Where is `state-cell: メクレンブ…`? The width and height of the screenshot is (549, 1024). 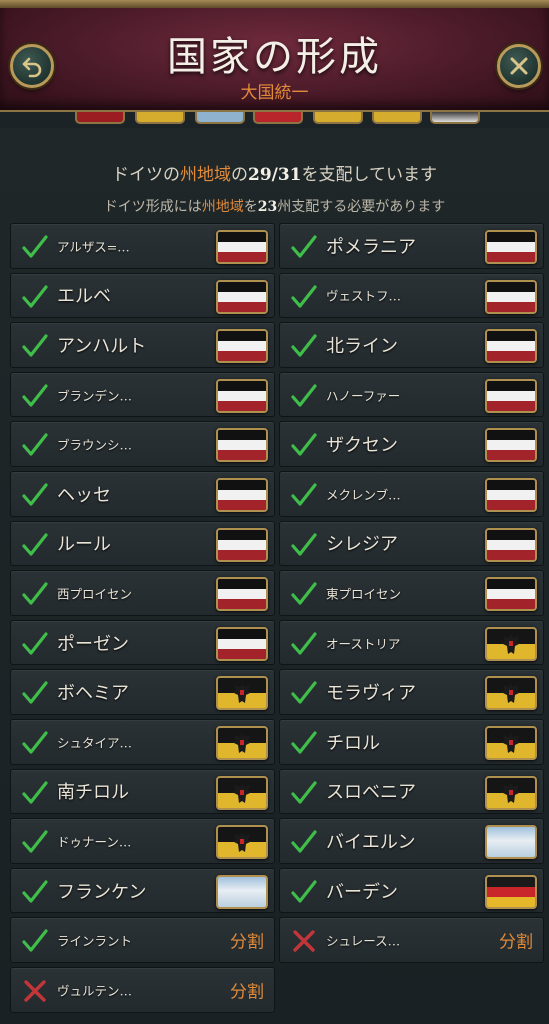
state-cell: メクレンブ… is located at coordinates (411, 493).